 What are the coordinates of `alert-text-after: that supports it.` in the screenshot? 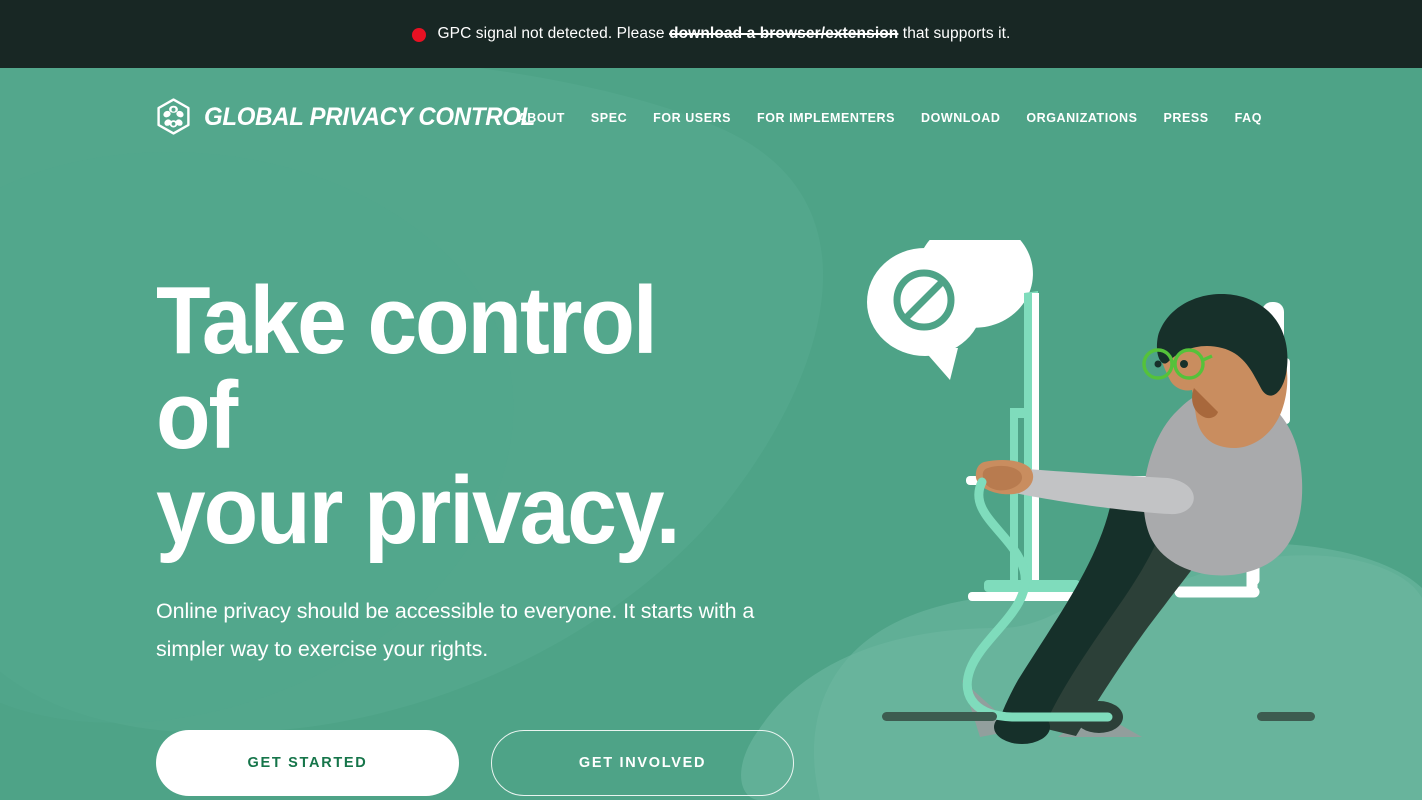 It's located at (954, 33).